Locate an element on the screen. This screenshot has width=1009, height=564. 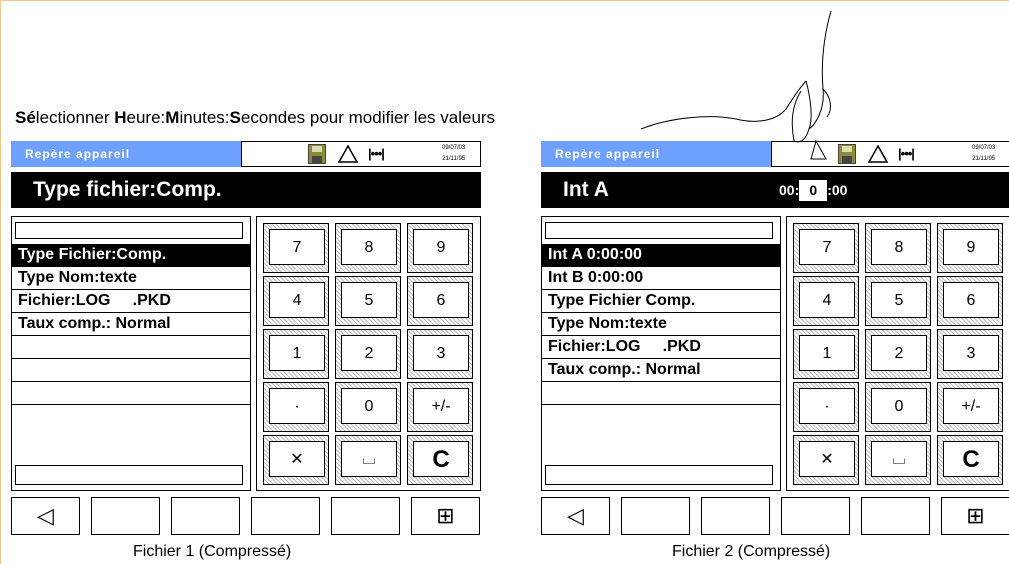
status-area: |•••| 09/07/03 21/11/95 is located at coordinates (361, 154).